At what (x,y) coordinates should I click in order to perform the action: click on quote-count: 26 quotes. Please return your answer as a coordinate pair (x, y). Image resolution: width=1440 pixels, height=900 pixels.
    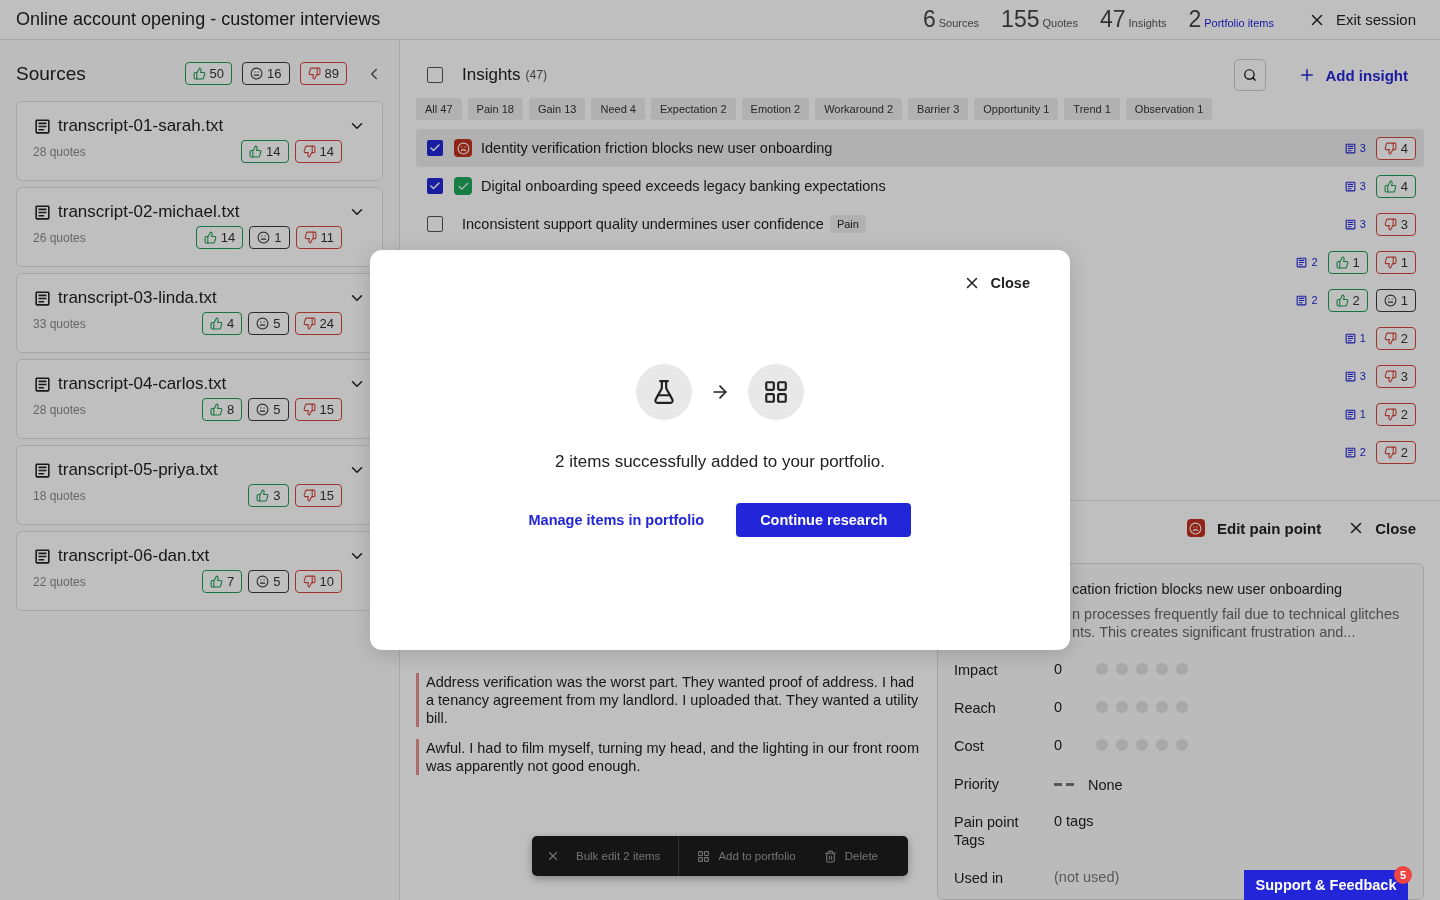
    Looking at the image, I should click on (60, 237).